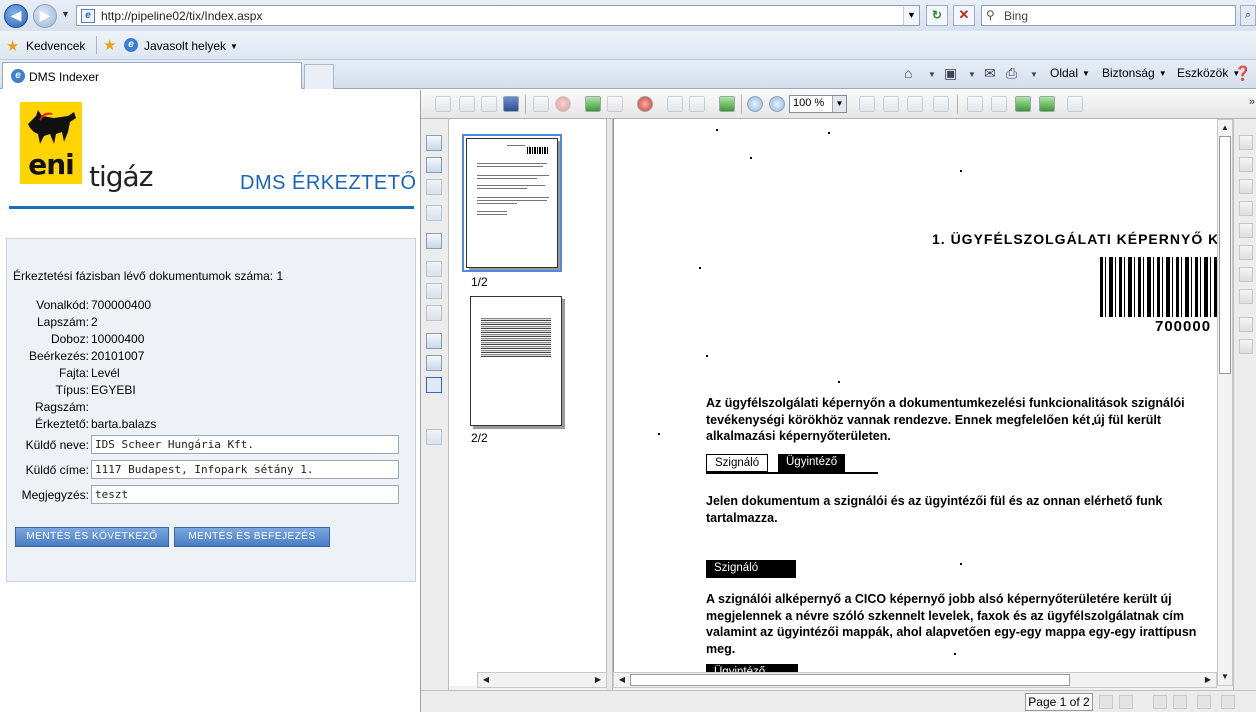 The height and width of the screenshot is (712, 1256). Describe the element at coordinates (1108, 15) in the screenshot. I see `search-input: ⚲ Bing` at that location.